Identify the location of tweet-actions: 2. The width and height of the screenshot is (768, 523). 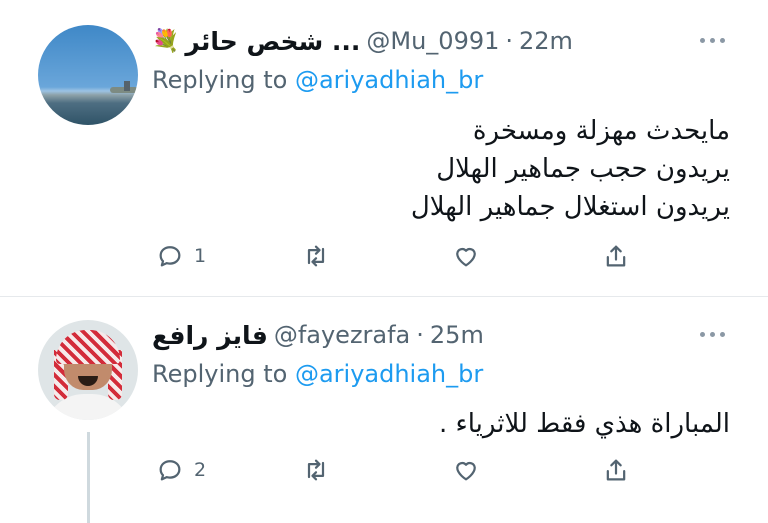
(402, 473).